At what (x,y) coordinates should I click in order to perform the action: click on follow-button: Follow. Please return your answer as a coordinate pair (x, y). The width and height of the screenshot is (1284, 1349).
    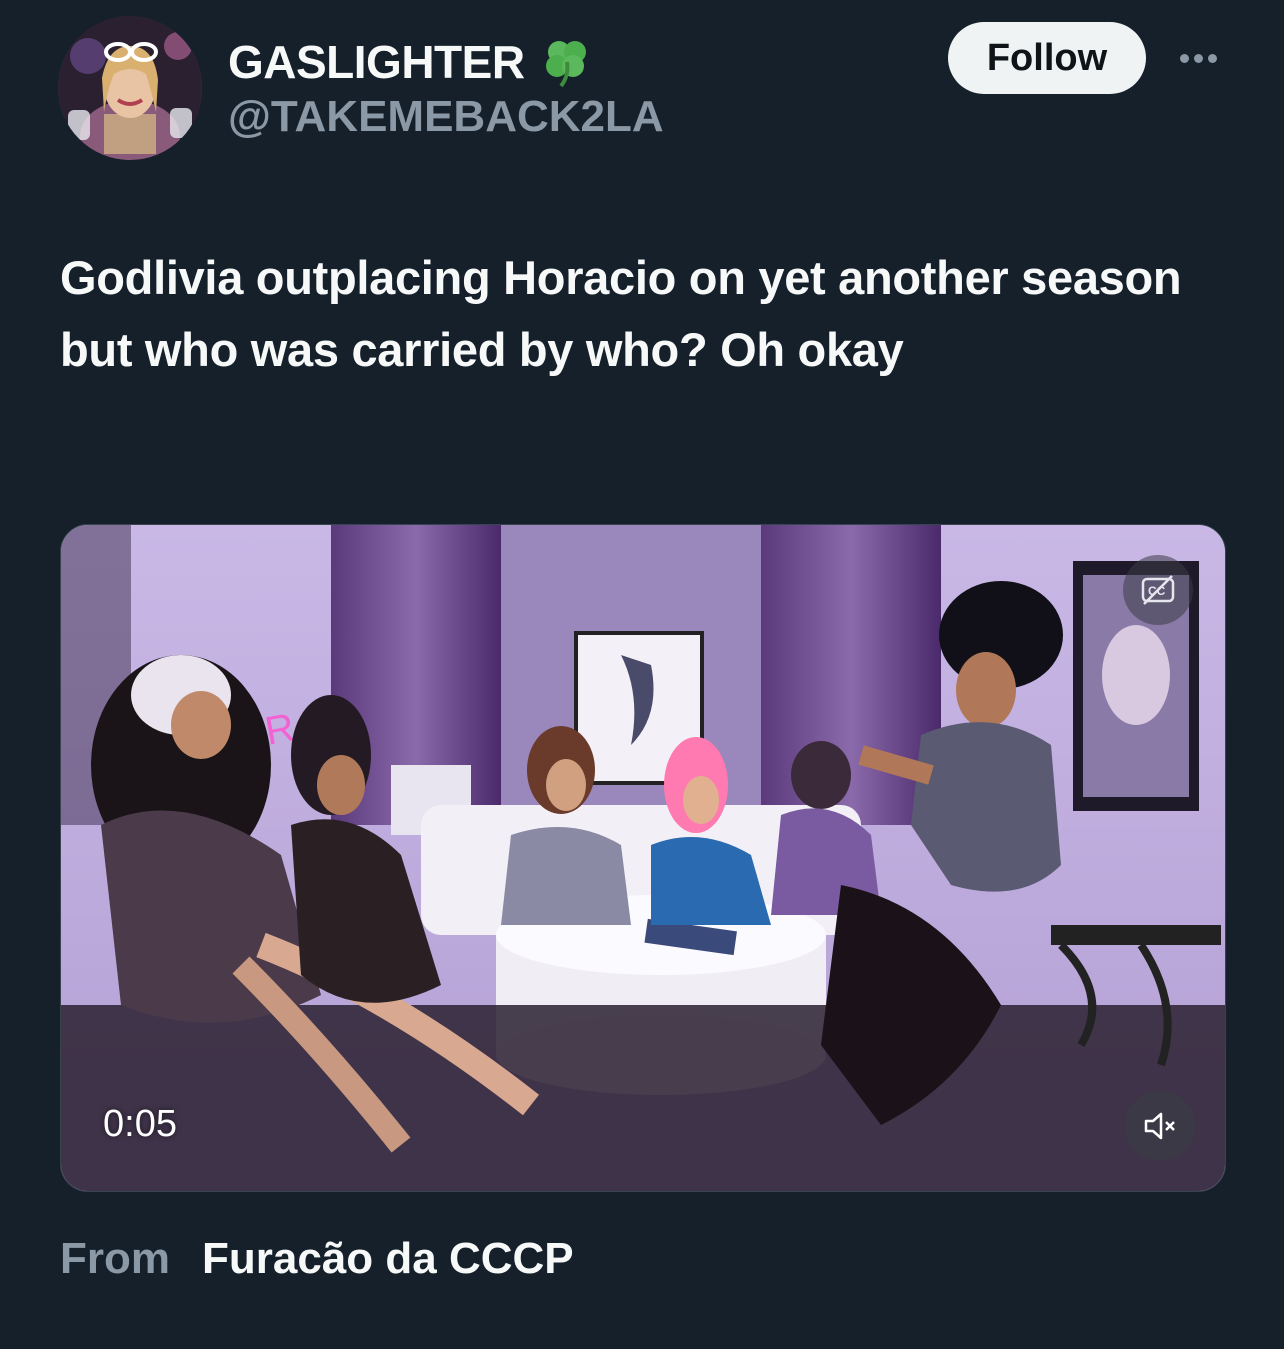
    Looking at the image, I should click on (1047, 58).